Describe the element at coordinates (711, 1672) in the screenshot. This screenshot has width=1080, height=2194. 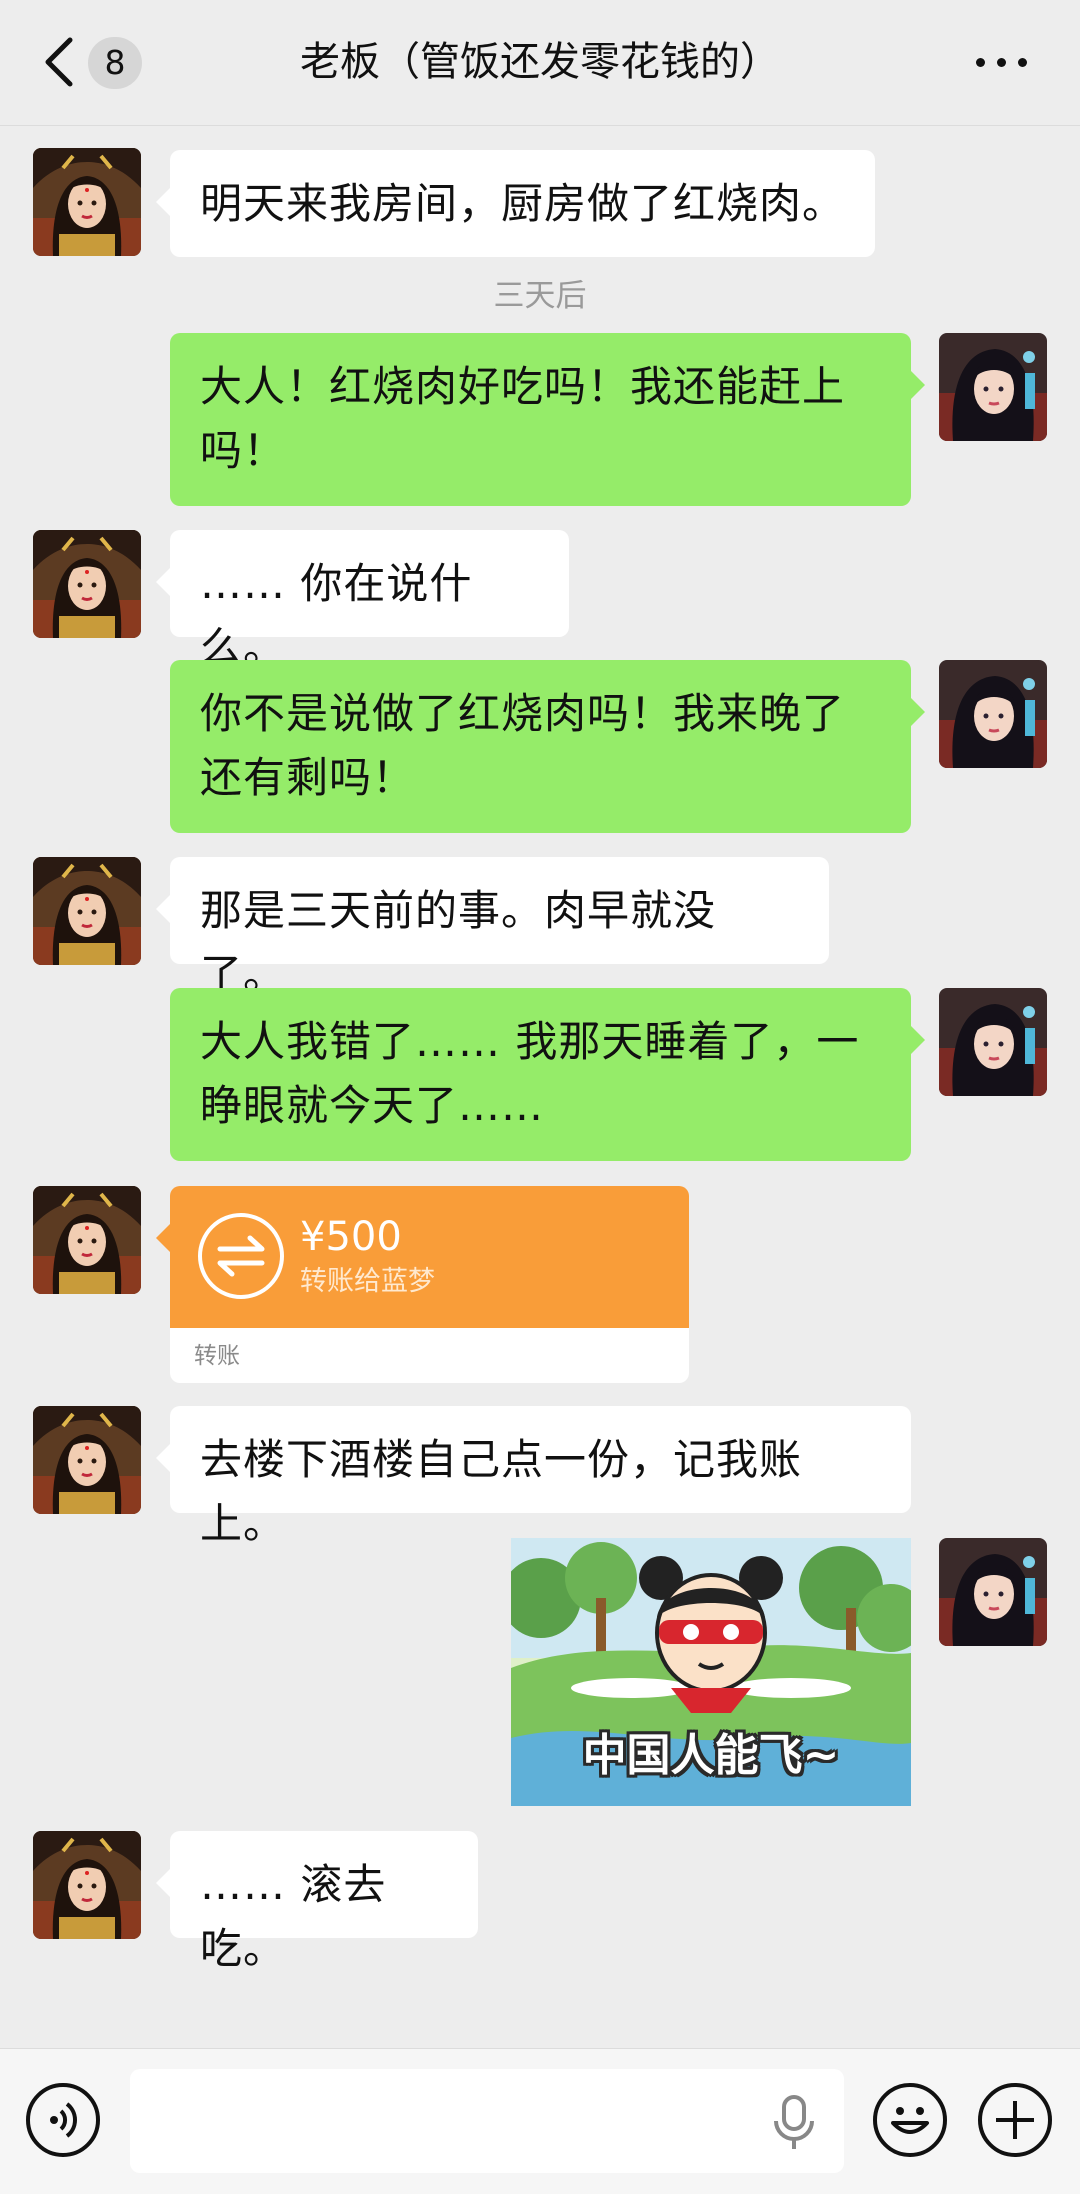
I see `sticker-image: 中国人能飞~` at that location.